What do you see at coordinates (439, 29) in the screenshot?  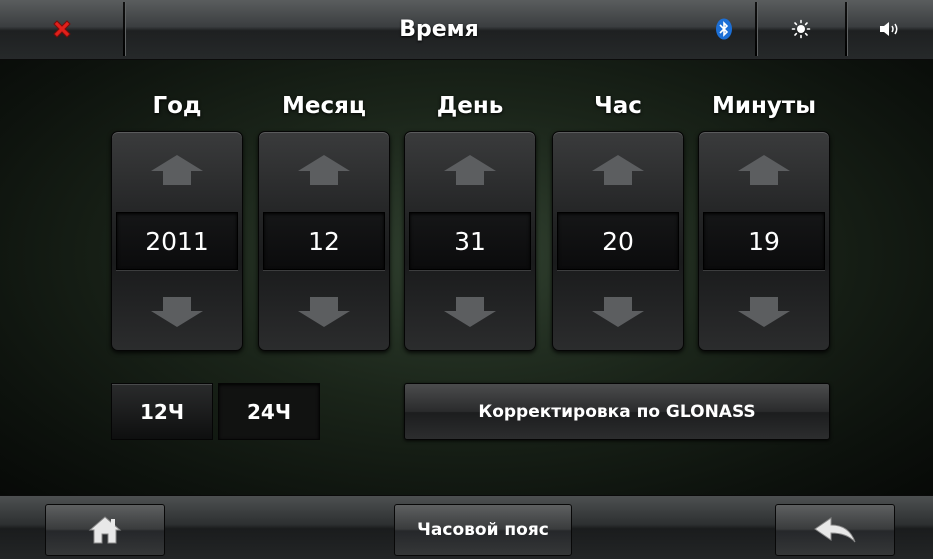 I see `page-title: Время` at bounding box center [439, 29].